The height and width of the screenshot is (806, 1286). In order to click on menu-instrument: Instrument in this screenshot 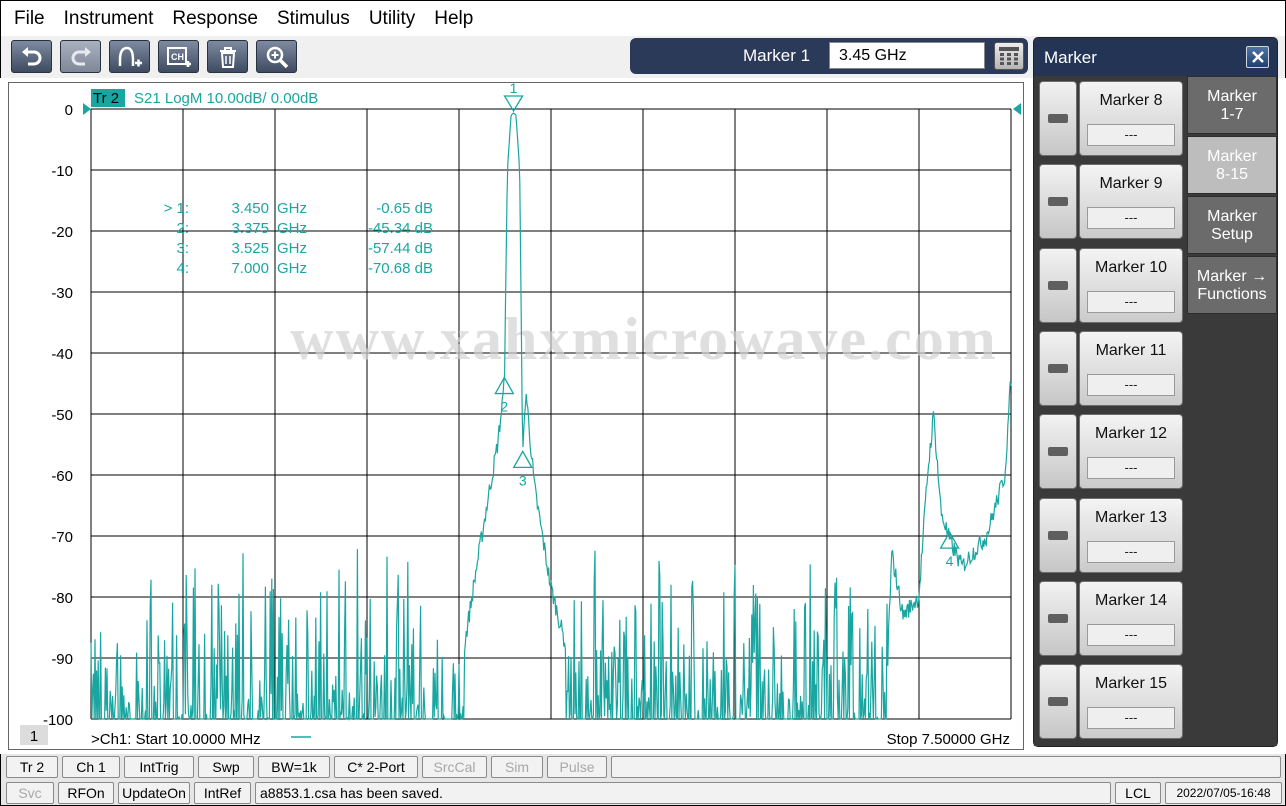, I will do `click(109, 19)`.